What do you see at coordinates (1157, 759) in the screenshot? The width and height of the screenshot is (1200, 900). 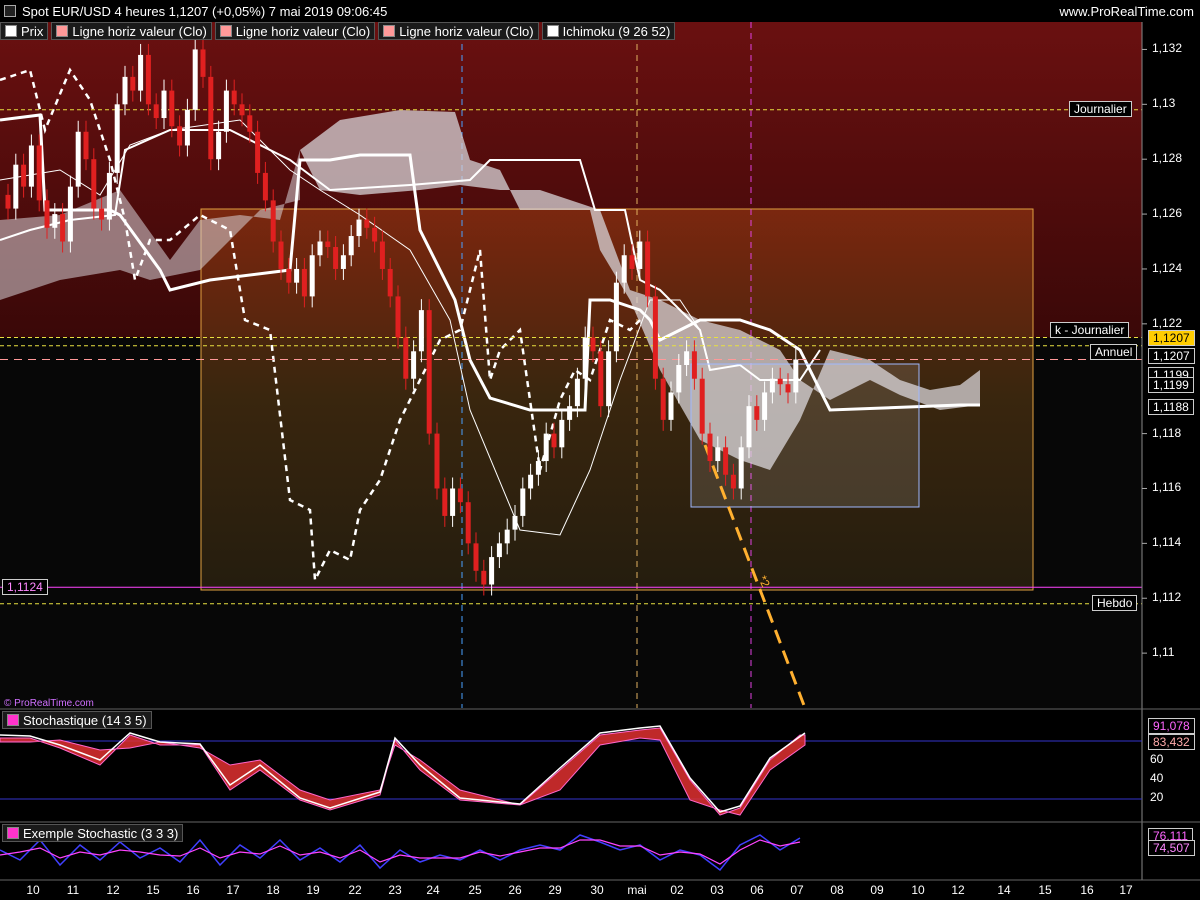 I see `stochastic-tick-label: 60` at bounding box center [1157, 759].